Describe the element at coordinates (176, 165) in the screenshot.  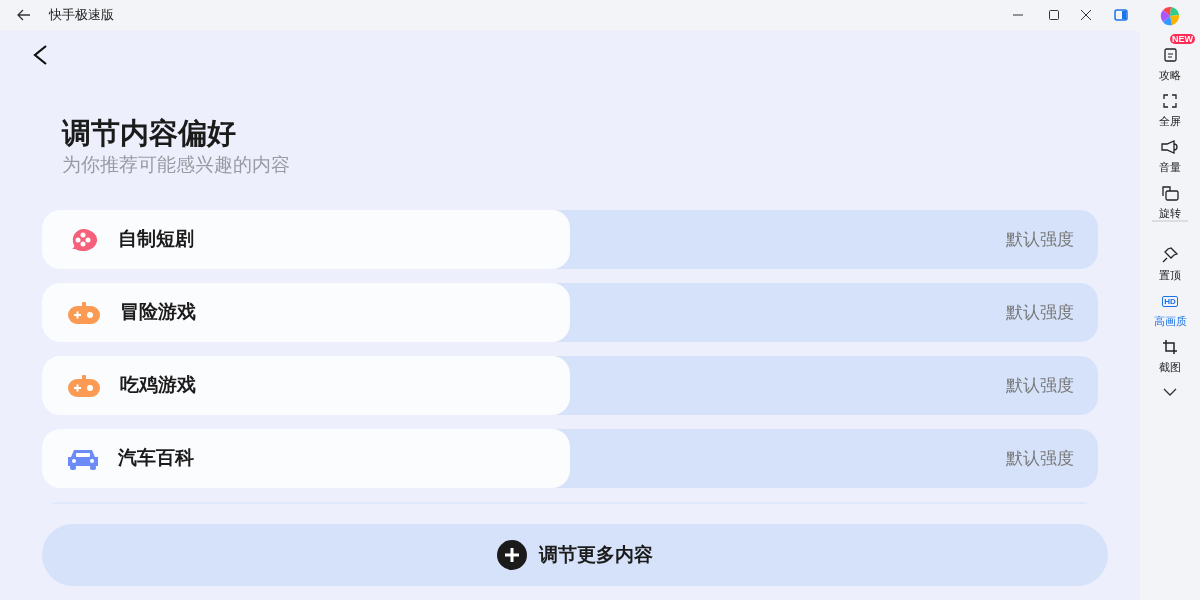
I see `page-subtitle: 为你推荐可能感兴趣的内容` at that location.